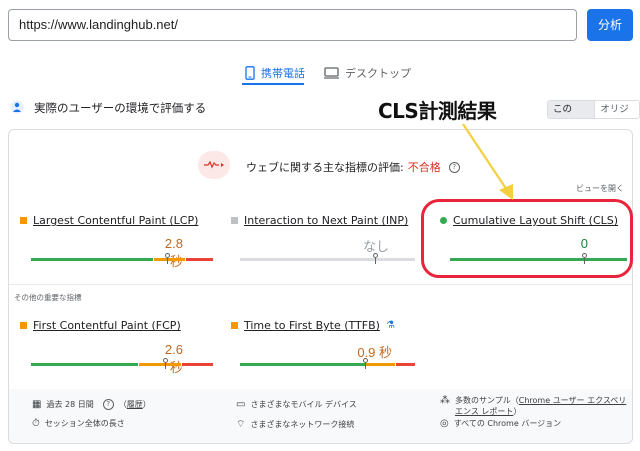 The height and width of the screenshot is (451, 640). What do you see at coordinates (365, 366) in the screenshot?
I see `metric-ttfb-marker-line` at bounding box center [365, 366].